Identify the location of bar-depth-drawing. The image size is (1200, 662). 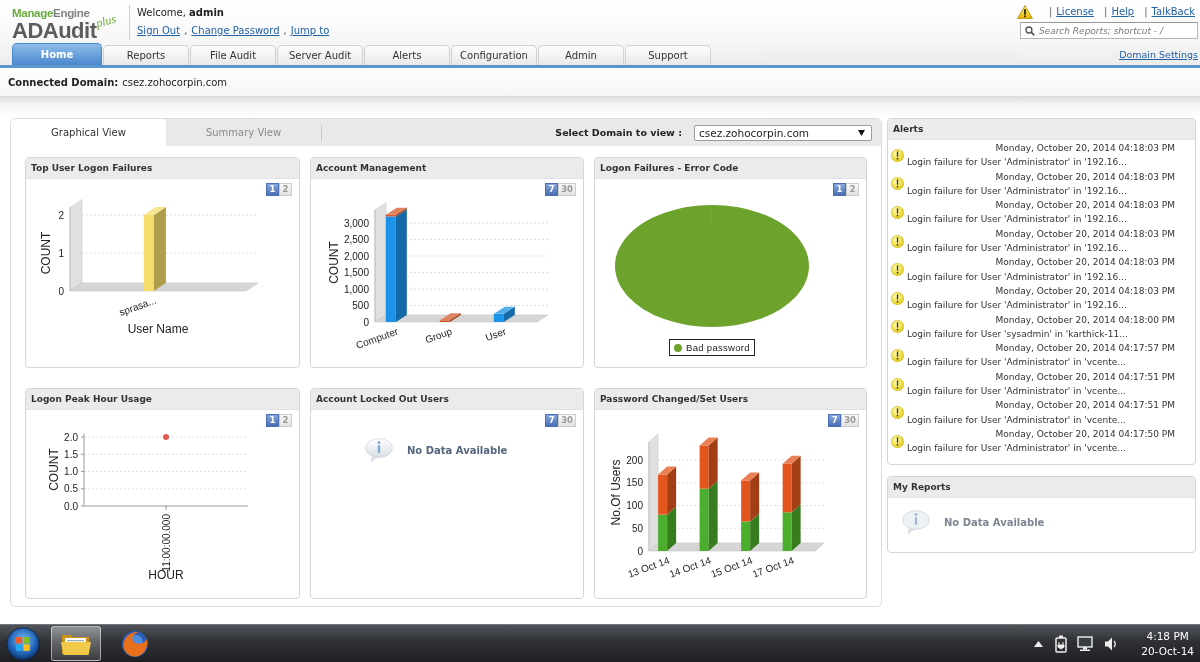
(504, 314).